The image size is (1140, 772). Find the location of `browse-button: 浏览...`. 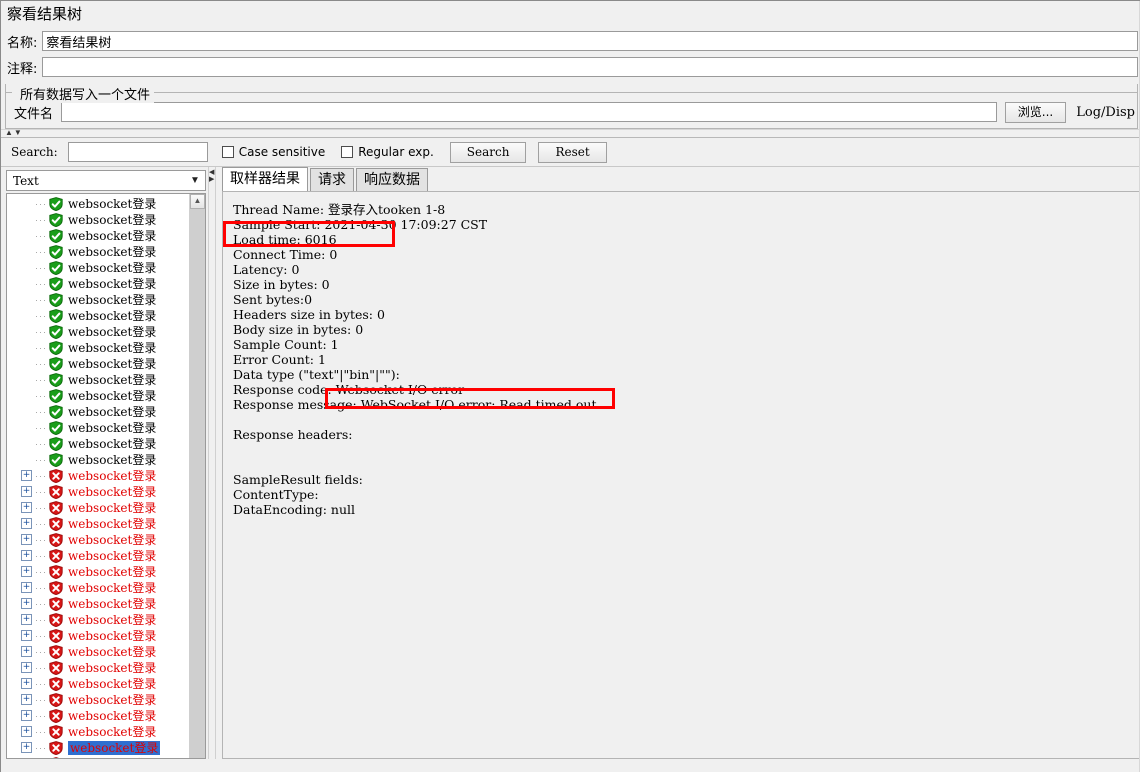

browse-button: 浏览... is located at coordinates (1035, 112).